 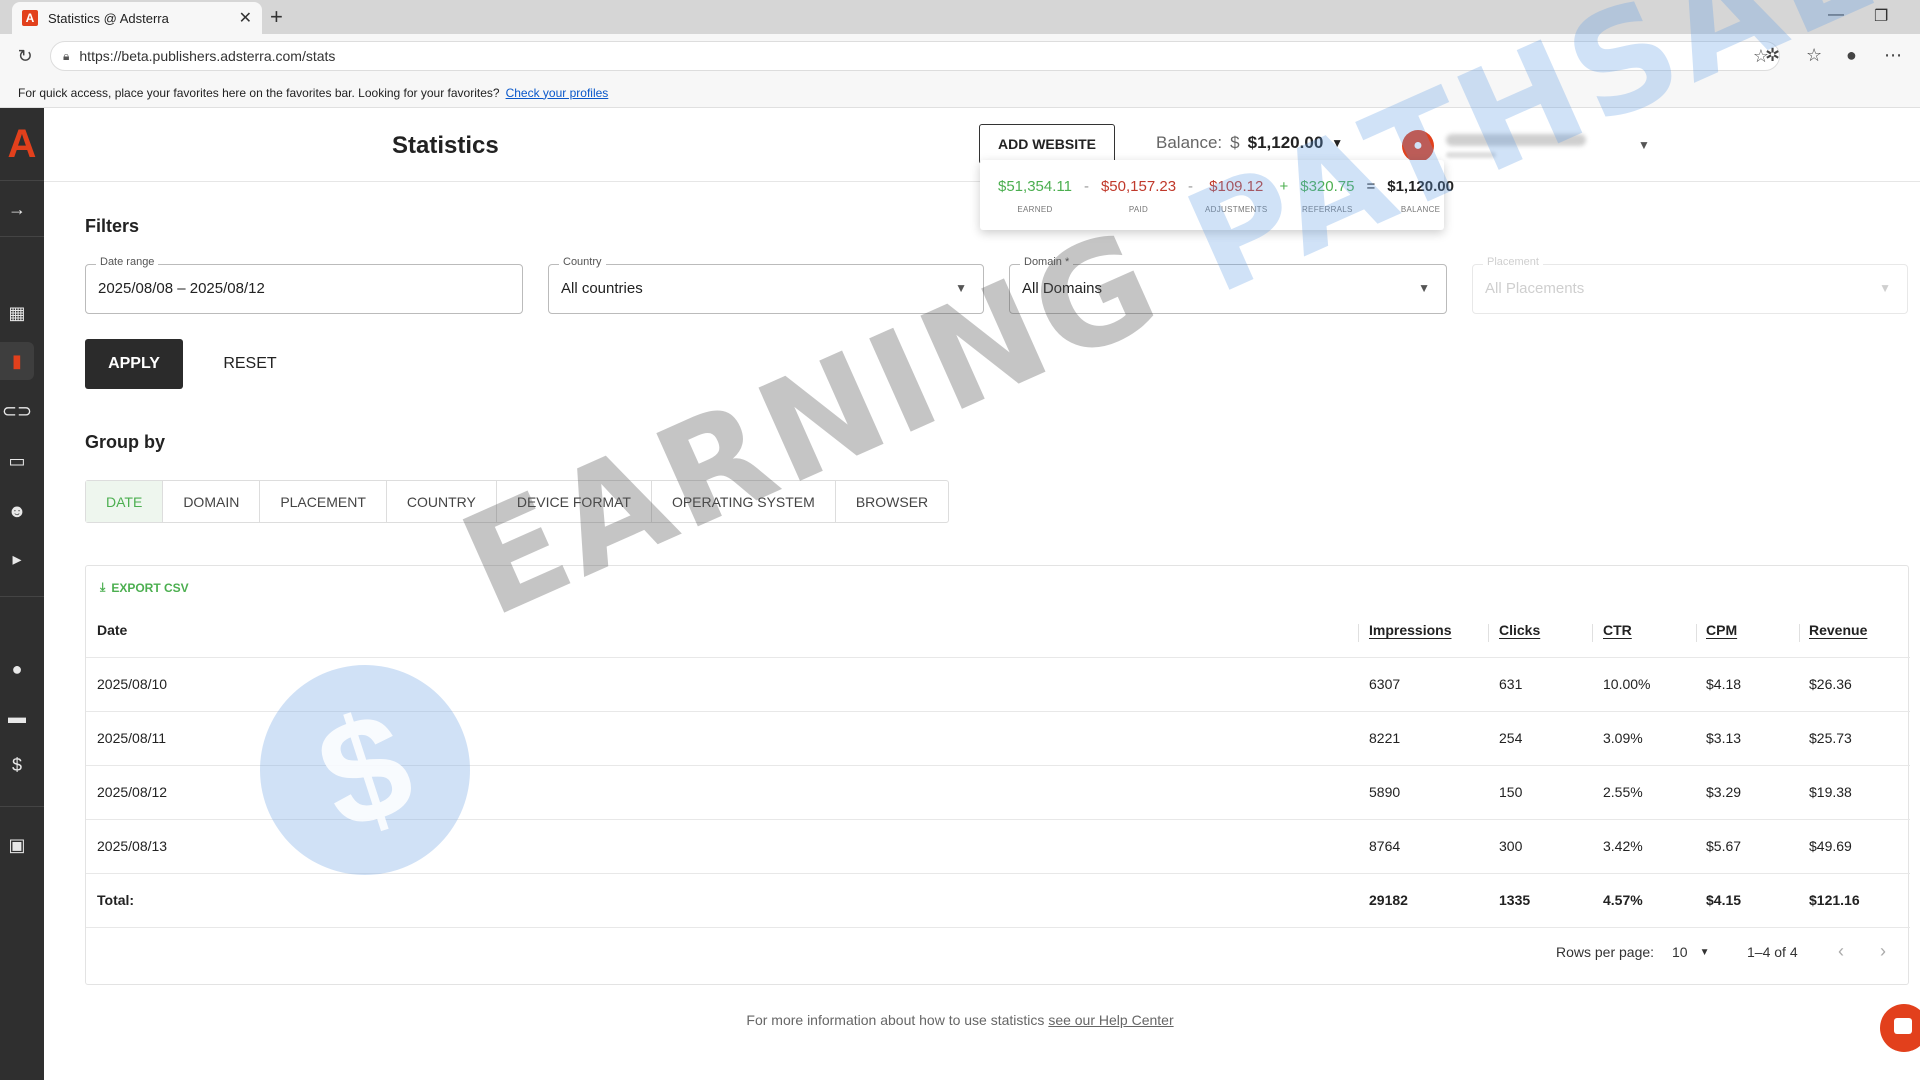 What do you see at coordinates (766, 285) in the screenshot?
I see `country-select: Country All countries ▼` at bounding box center [766, 285].